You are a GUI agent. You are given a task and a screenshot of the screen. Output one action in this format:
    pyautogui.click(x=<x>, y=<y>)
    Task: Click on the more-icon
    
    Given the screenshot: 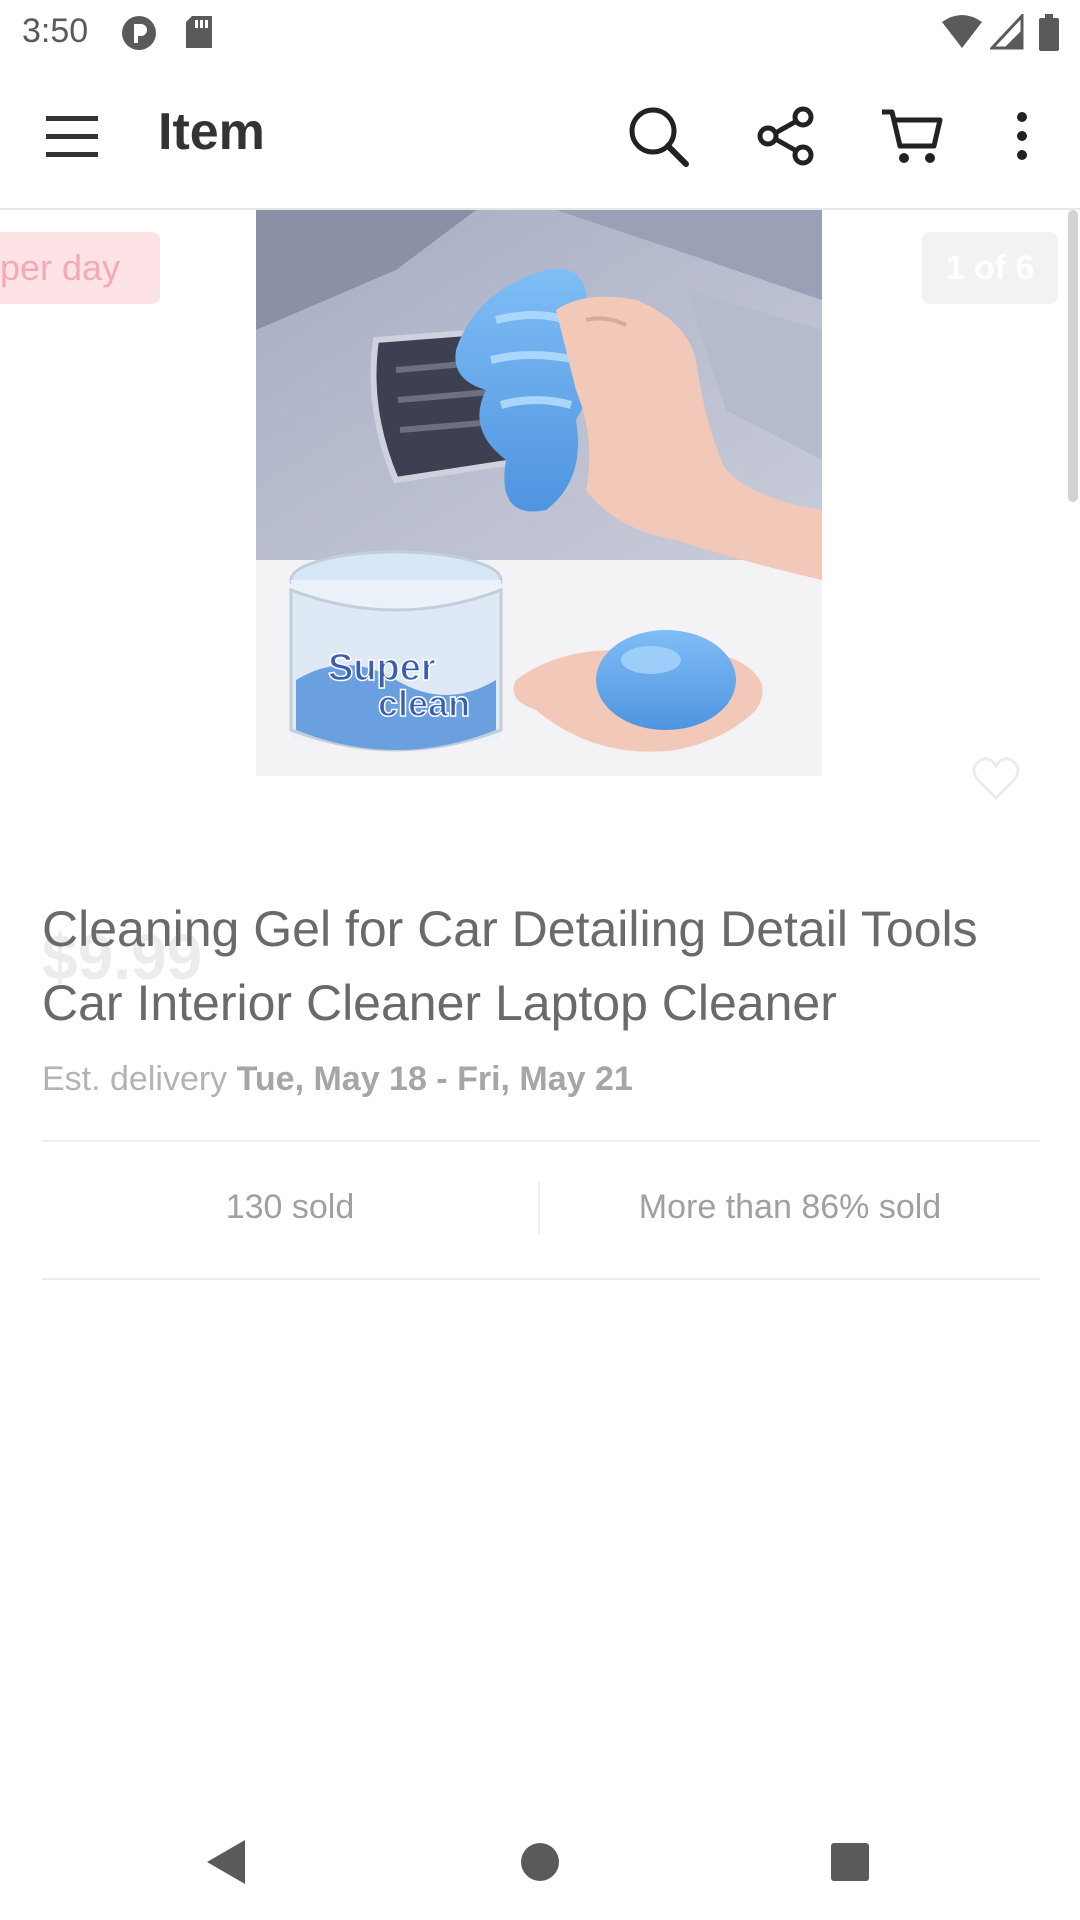 What is the action you would take?
    pyautogui.click(x=1022, y=136)
    